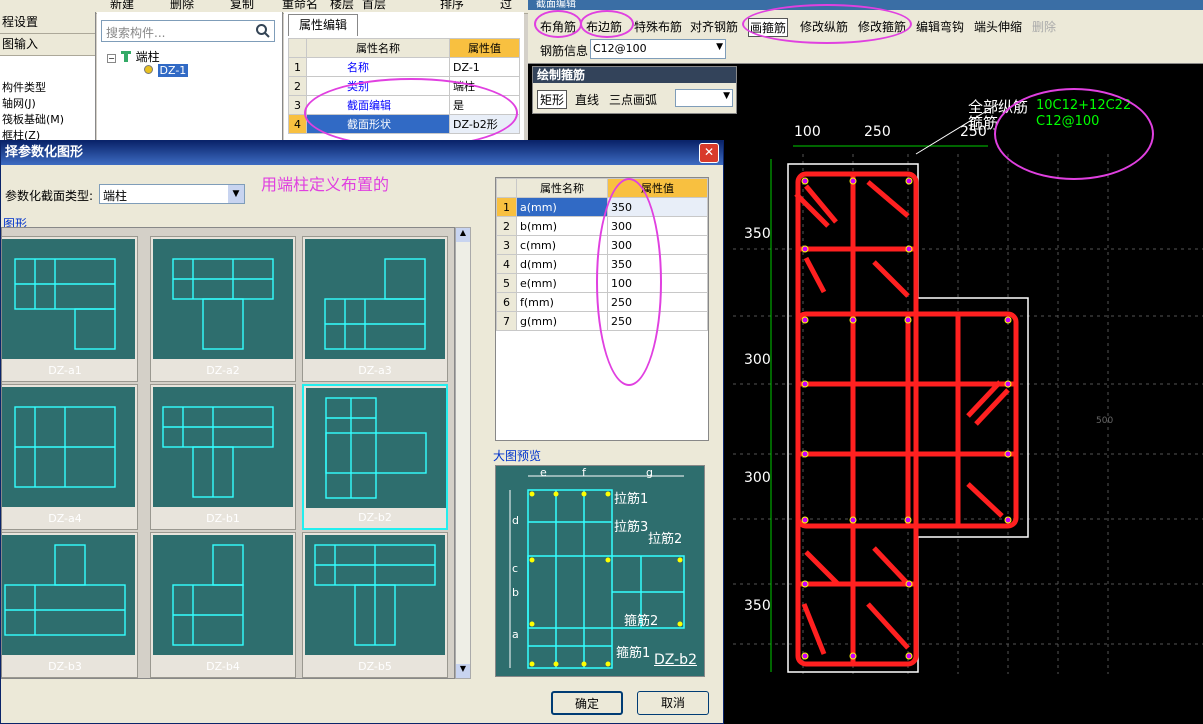 This screenshot has height=724, width=1203. I want to click on param-col-name-header: 属性名称, so click(562, 188).